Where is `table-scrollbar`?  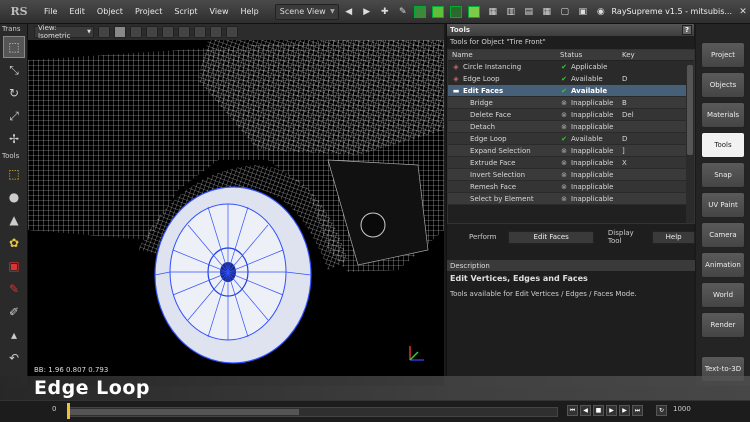
table-scrollbar is located at coordinates (690, 142).